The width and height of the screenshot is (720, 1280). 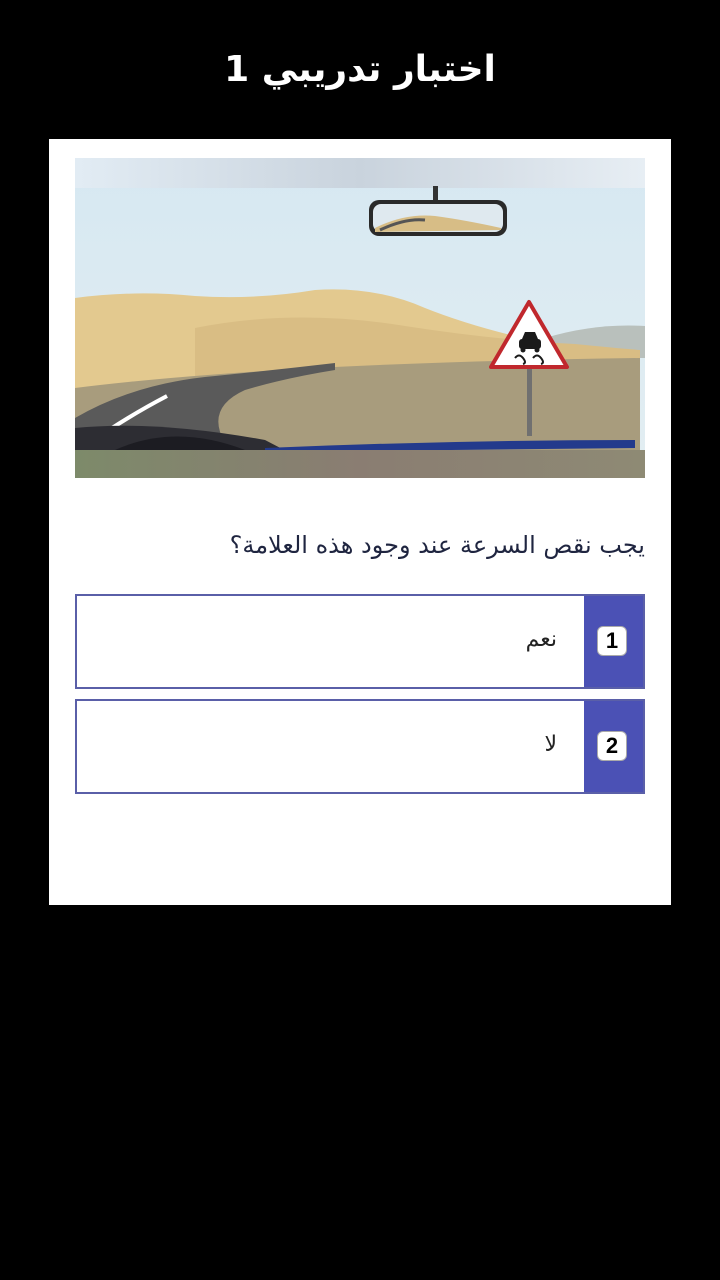 What do you see at coordinates (360, 641) in the screenshot?
I see `answer-option-1: 1 نعم` at bounding box center [360, 641].